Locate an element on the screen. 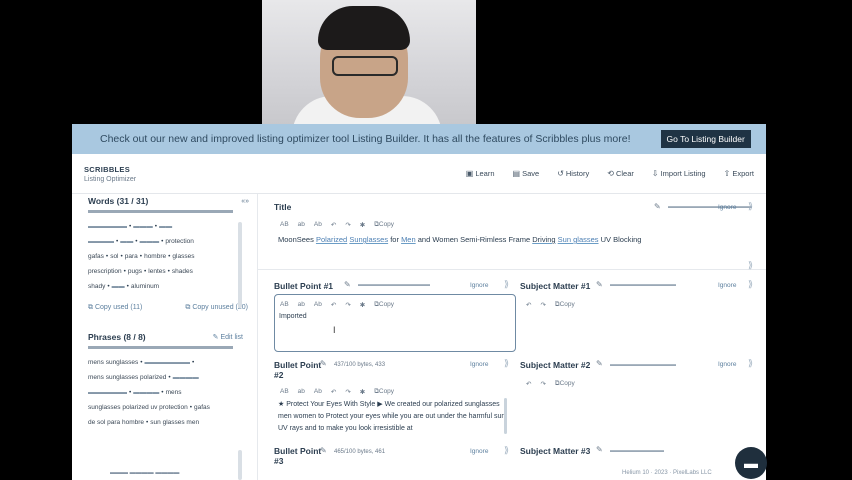  learn-icon: ▣ is located at coordinates (469, 173).